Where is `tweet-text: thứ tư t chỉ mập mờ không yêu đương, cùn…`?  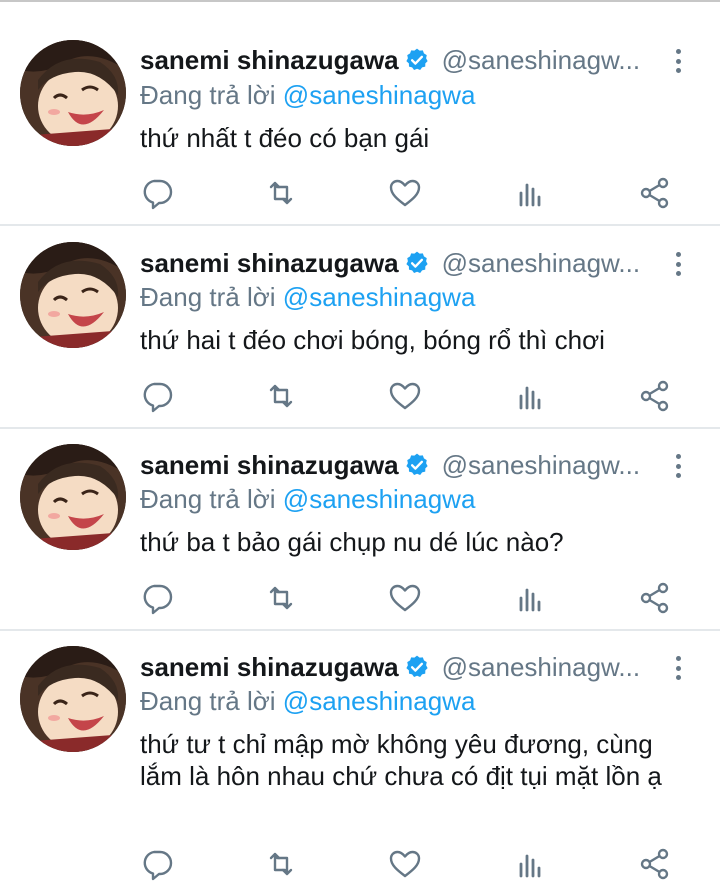 tweet-text: thứ tư t chỉ mập mờ không yêu đương, cùn… is located at coordinates (401, 760).